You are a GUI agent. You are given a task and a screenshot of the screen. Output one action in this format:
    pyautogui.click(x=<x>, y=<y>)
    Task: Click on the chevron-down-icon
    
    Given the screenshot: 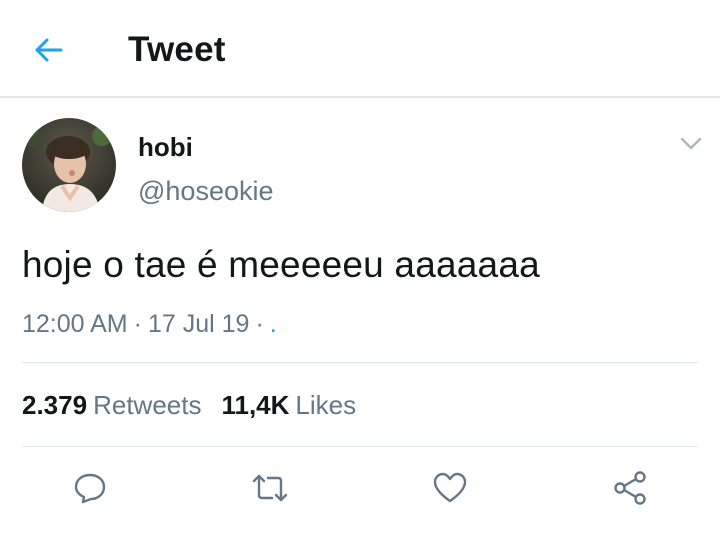 What is the action you would take?
    pyautogui.click(x=691, y=143)
    